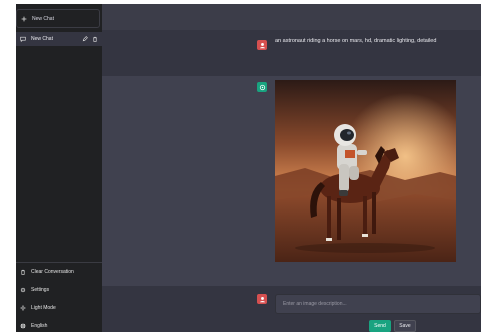  I want to click on new-chat-button: New Chat, so click(58, 18).